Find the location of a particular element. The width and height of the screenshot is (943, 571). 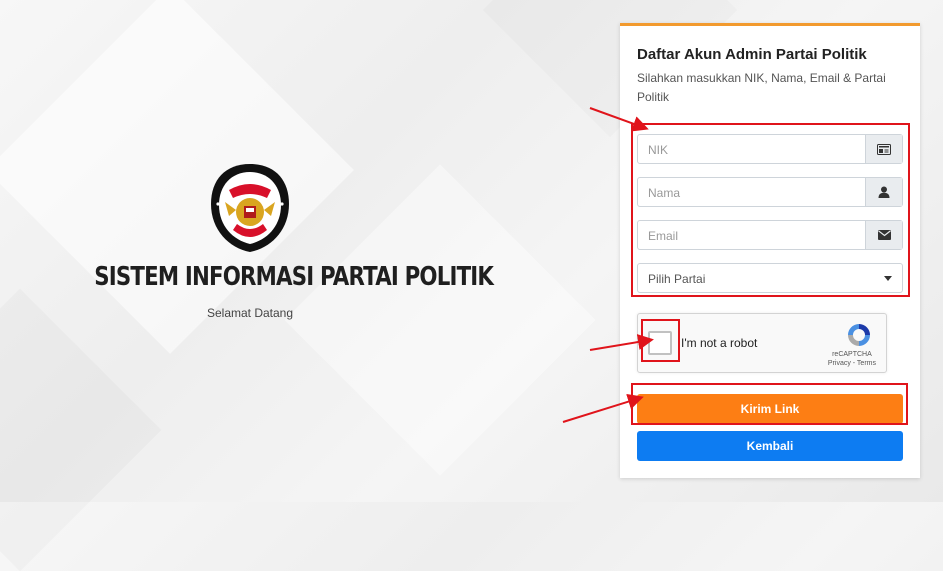

nama-field is located at coordinates (770, 192).